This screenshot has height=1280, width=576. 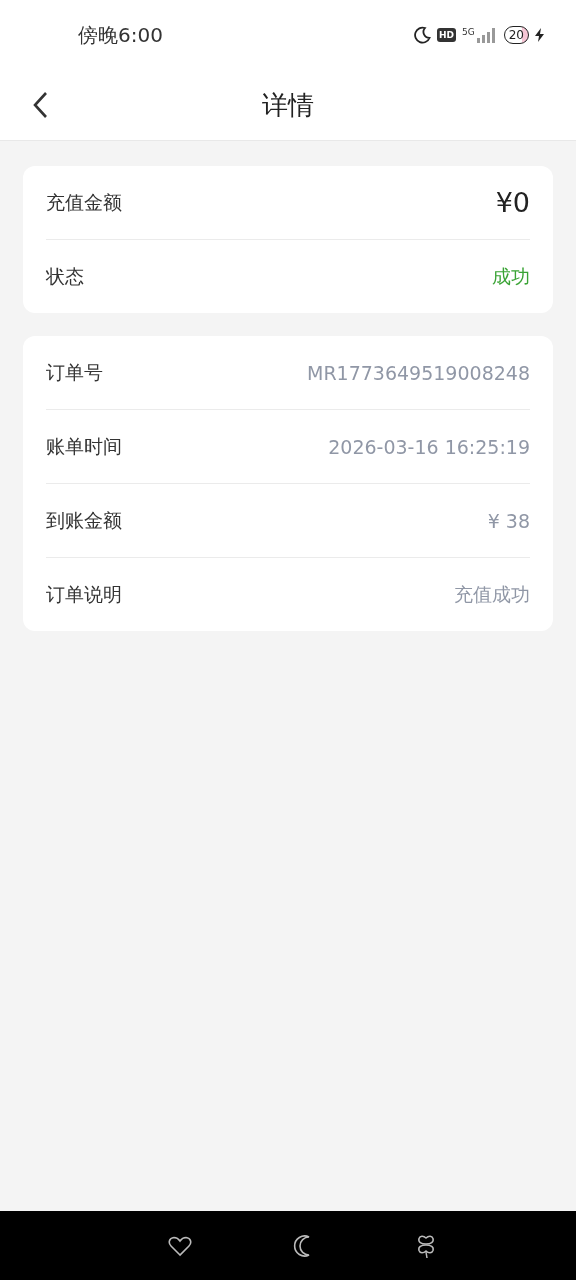 I want to click on page-title: 详情, so click(x=288, y=105).